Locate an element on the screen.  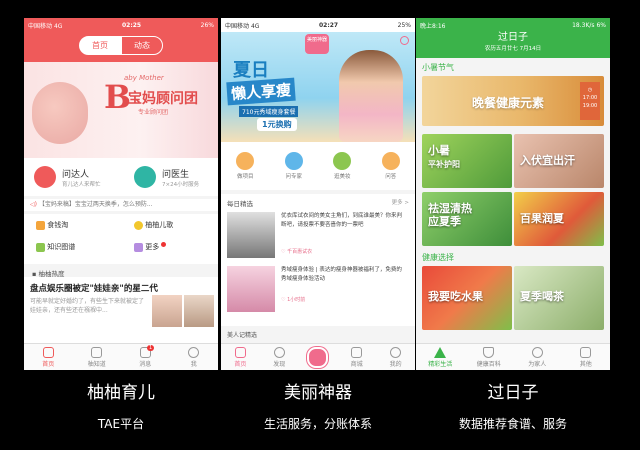
more-icon is located at coordinates (138, 247).